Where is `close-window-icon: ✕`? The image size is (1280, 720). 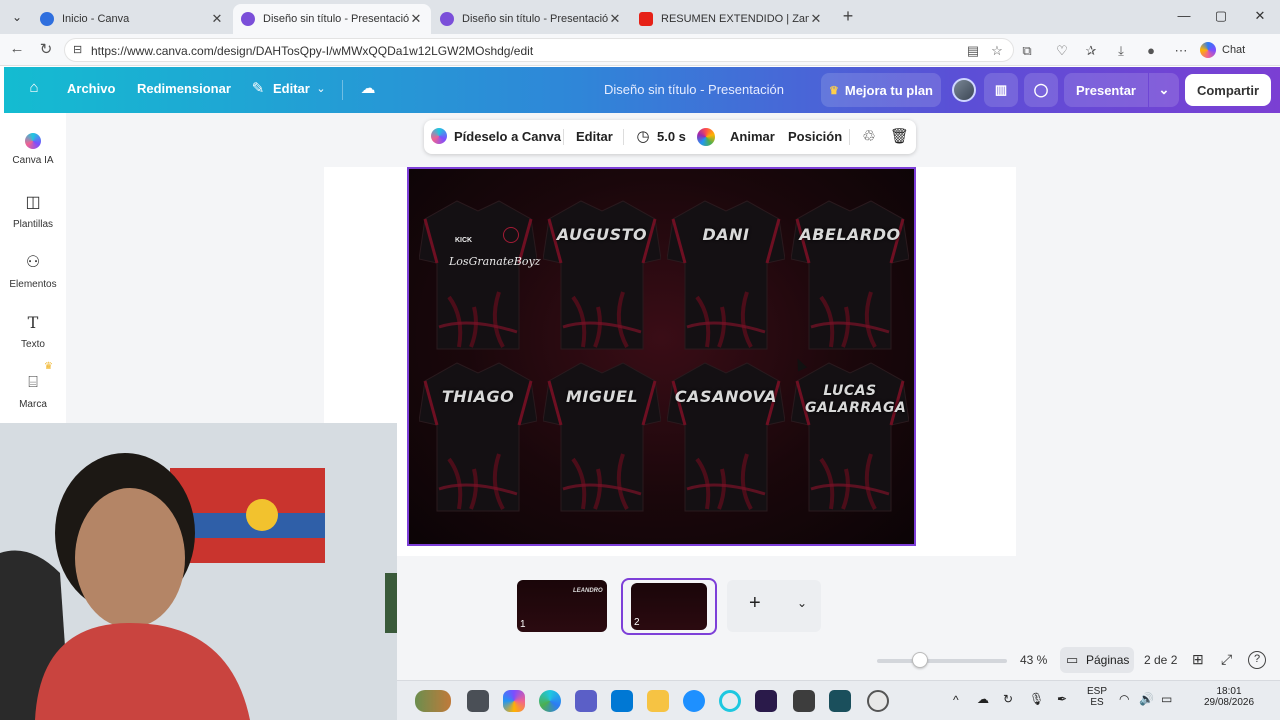 close-window-icon: ✕ is located at coordinates (1260, 16).